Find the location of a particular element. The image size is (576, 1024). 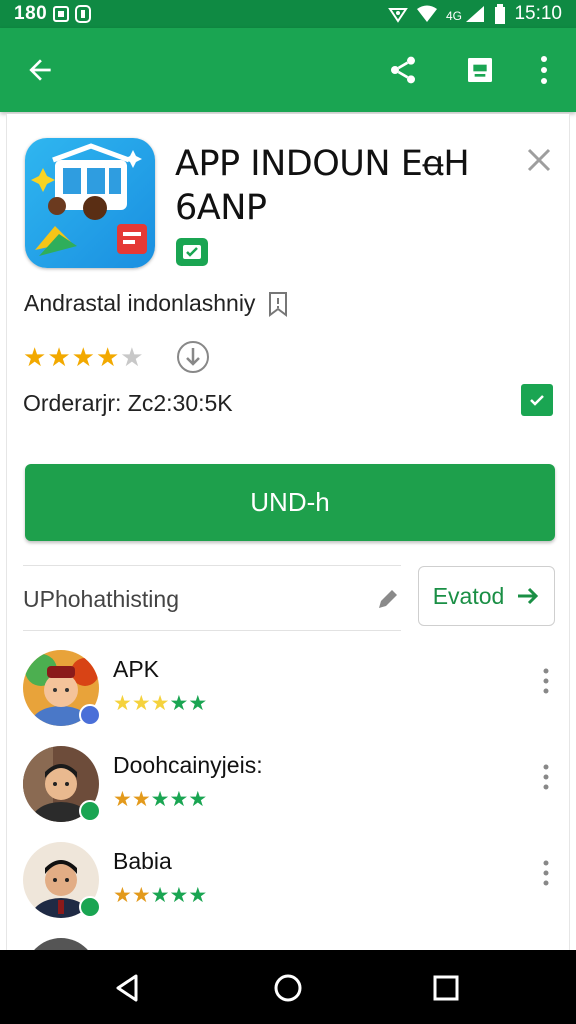

expand-reviews-label: Evatod is located at coordinates (468, 595).